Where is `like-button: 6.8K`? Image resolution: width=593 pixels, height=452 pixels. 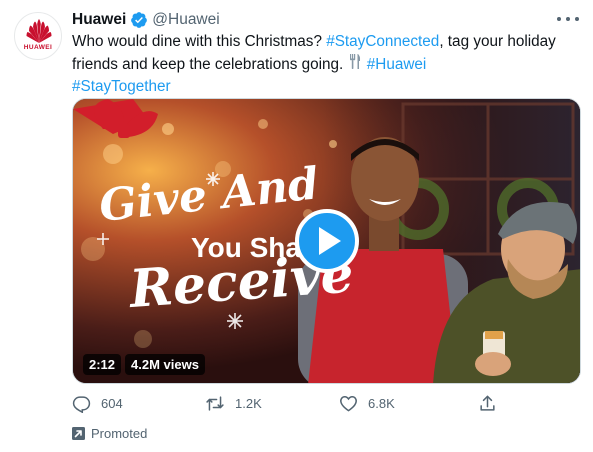 like-button: 6.8K is located at coordinates (367, 403).